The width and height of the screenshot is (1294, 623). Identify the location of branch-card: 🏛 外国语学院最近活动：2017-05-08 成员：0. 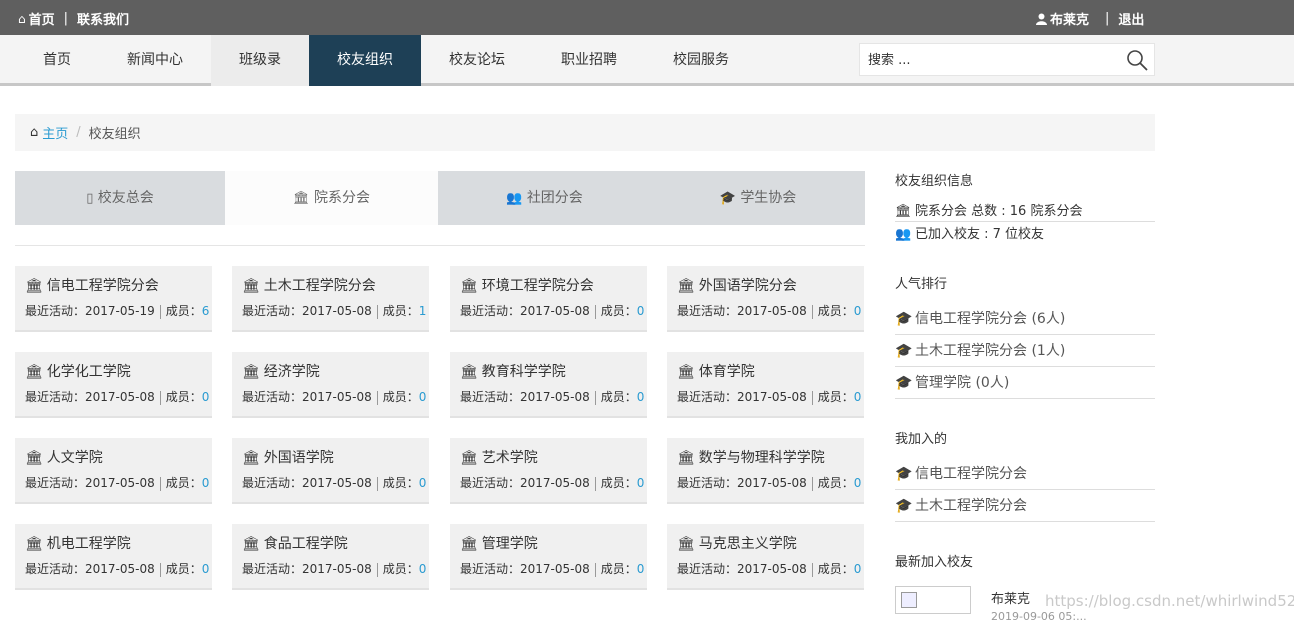
(330, 471).